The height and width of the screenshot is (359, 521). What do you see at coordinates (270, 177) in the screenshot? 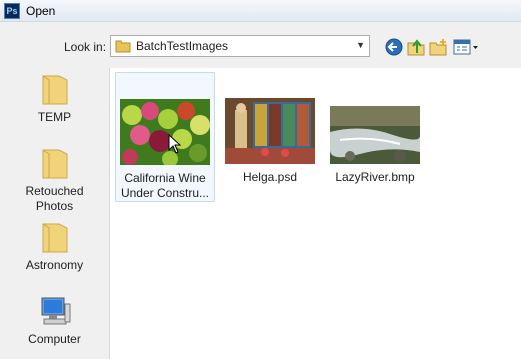
I see `file-name: Helga.psd` at bounding box center [270, 177].